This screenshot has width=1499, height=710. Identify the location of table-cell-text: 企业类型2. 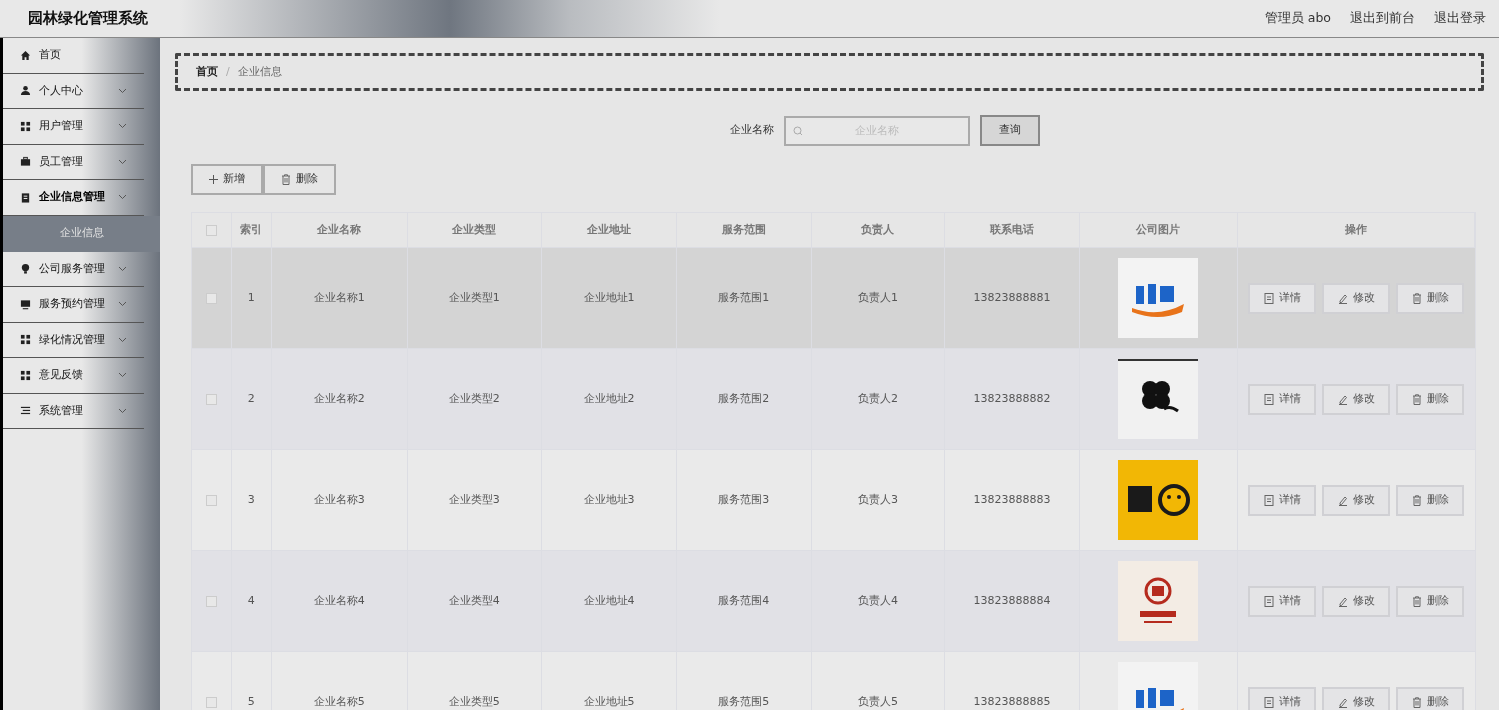
(474, 398).